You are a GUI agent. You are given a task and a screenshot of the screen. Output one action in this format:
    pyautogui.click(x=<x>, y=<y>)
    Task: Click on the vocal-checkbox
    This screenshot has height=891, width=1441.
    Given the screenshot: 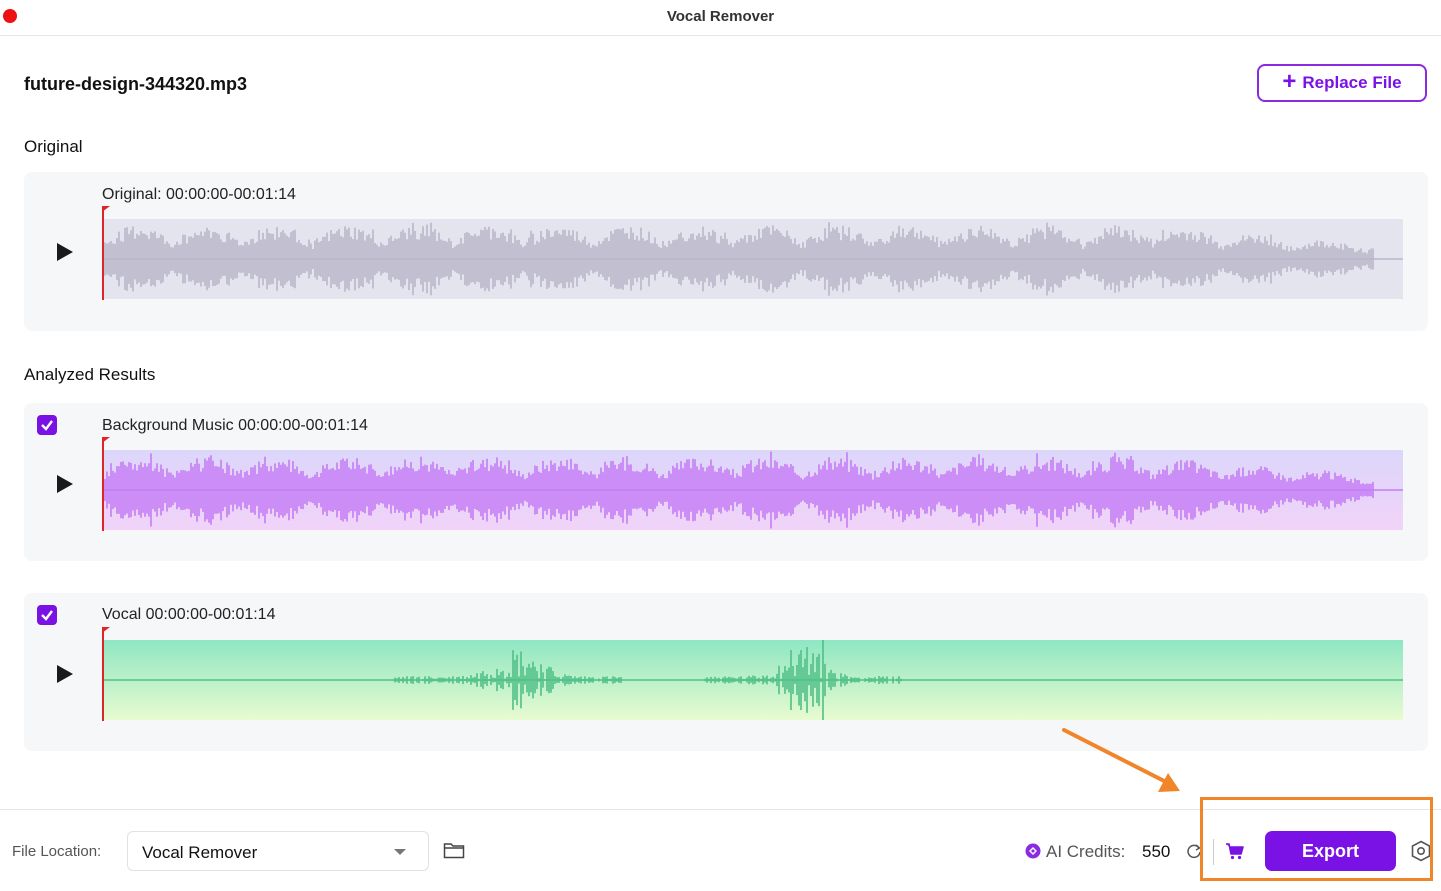 What is the action you would take?
    pyautogui.click(x=47, y=615)
    